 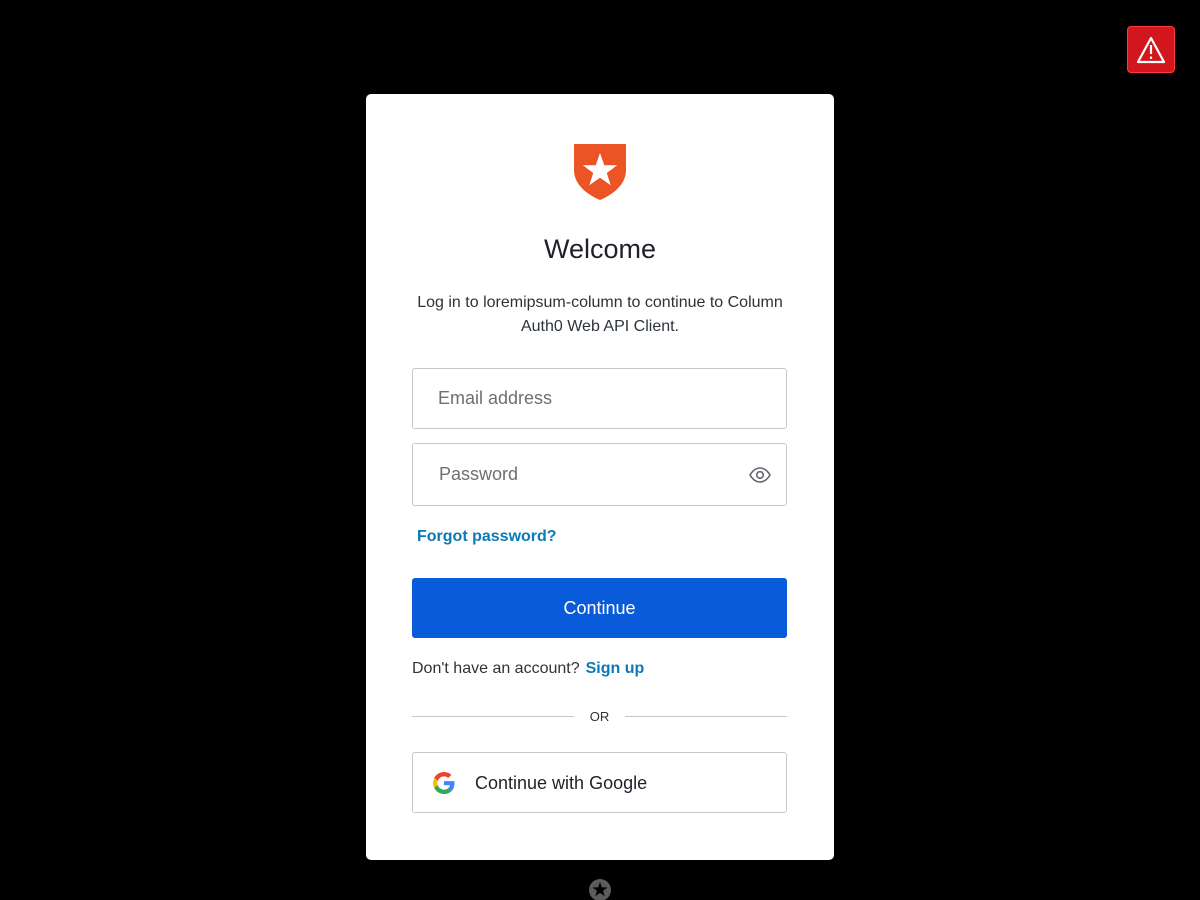 What do you see at coordinates (706, 716) in the screenshot?
I see `divider-line-right` at bounding box center [706, 716].